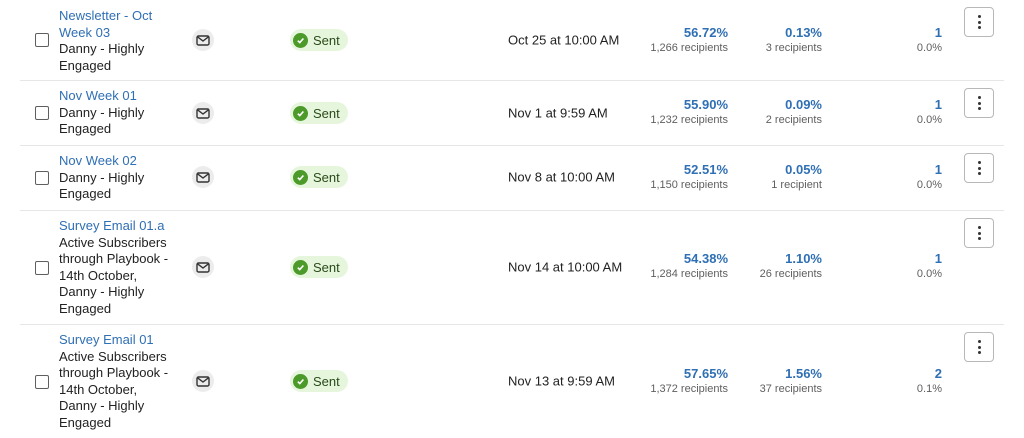 The height and width of the screenshot is (438, 1024). What do you see at coordinates (118, 96) in the screenshot?
I see `campaign-title-link: Nov Week 01` at bounding box center [118, 96].